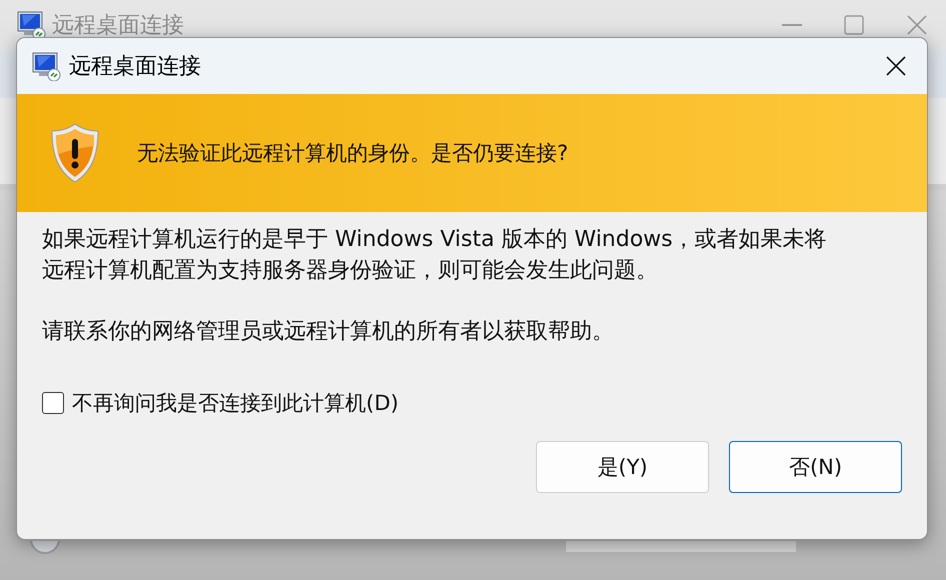 The height and width of the screenshot is (580, 946). Describe the element at coordinates (792, 25) in the screenshot. I see `minimize-icon` at that location.